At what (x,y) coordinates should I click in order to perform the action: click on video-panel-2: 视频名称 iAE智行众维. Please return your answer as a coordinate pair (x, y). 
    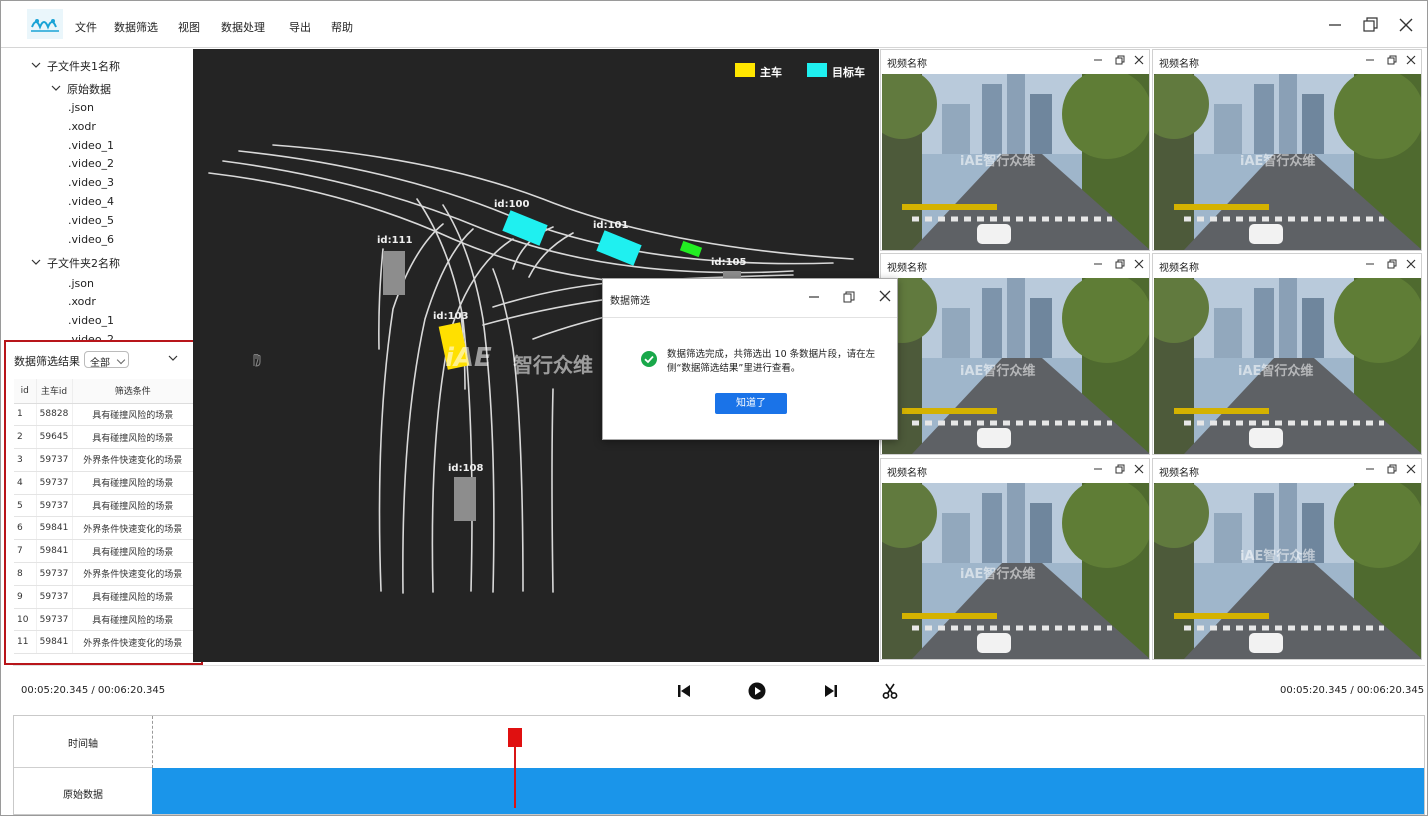
    Looking at the image, I should click on (1287, 150).